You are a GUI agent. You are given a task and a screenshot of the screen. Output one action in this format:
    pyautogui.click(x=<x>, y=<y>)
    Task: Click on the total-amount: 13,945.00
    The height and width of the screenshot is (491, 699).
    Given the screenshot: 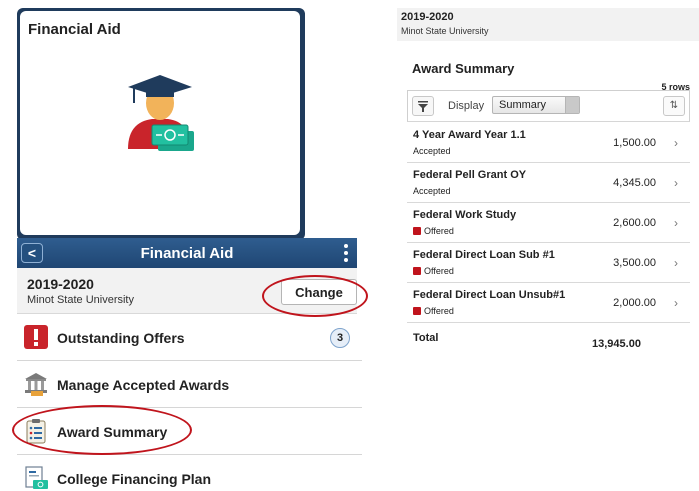 What is the action you would take?
    pyautogui.click(x=616, y=344)
    